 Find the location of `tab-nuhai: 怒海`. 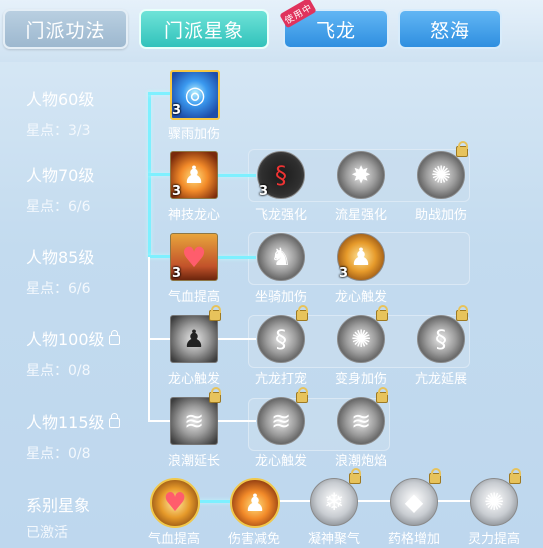

tab-nuhai: 怒海 is located at coordinates (450, 29).